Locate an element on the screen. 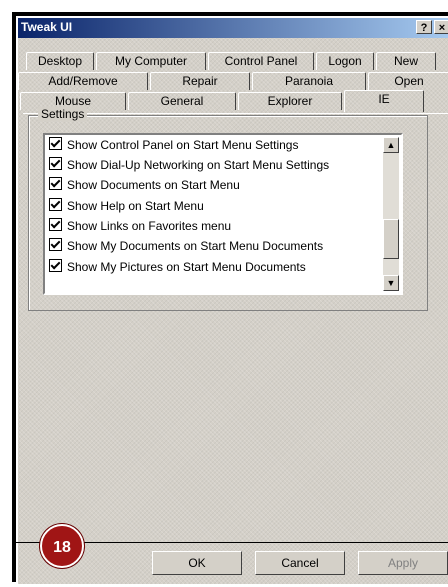 The height and width of the screenshot is (587, 448). list-item-label: Show Help on Start Menu is located at coordinates (135, 206).